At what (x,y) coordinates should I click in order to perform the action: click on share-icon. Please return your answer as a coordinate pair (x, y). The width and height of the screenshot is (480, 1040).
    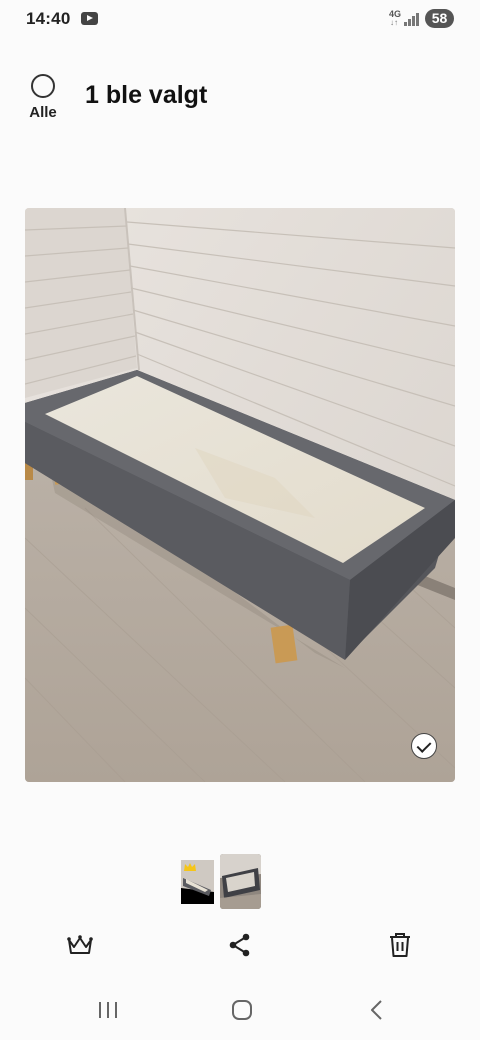
    Looking at the image, I should click on (239, 945).